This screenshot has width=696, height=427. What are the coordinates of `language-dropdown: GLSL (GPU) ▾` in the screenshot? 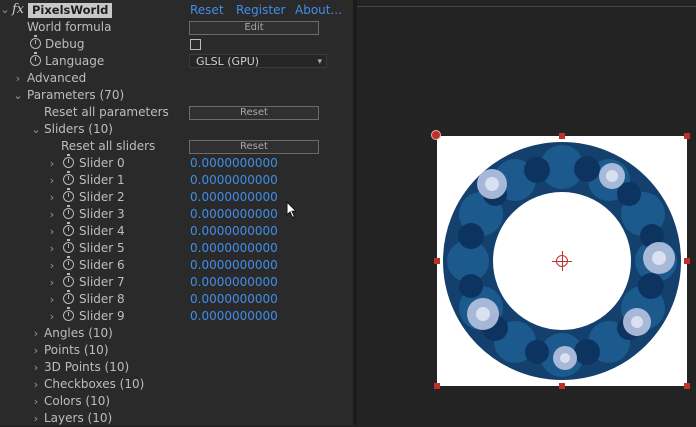 It's located at (258, 61).